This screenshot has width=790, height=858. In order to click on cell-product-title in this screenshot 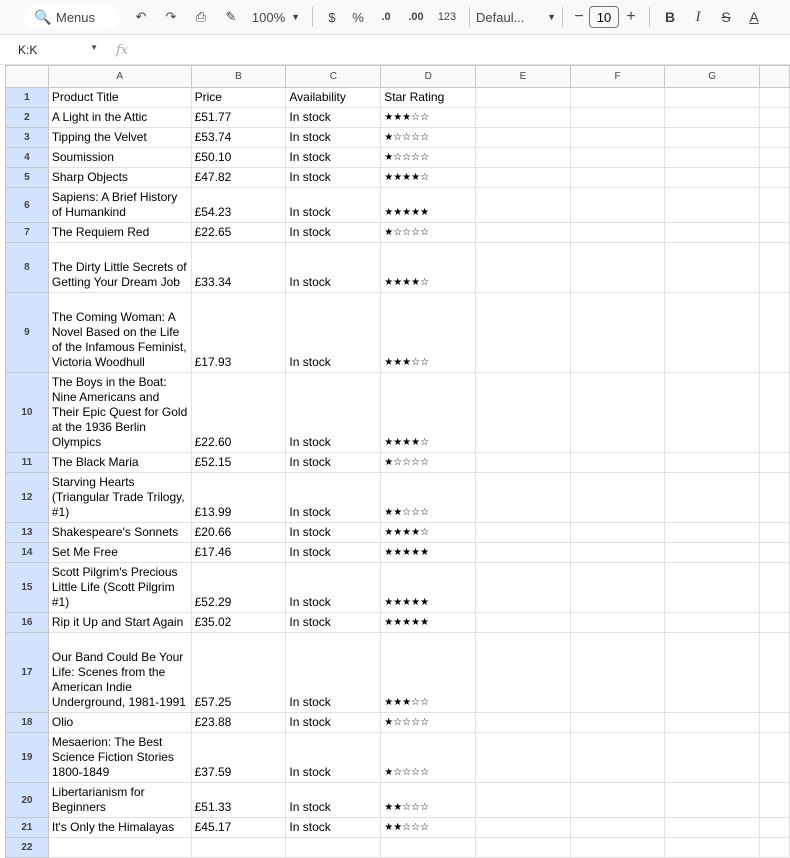, I will do `click(119, 847)`.